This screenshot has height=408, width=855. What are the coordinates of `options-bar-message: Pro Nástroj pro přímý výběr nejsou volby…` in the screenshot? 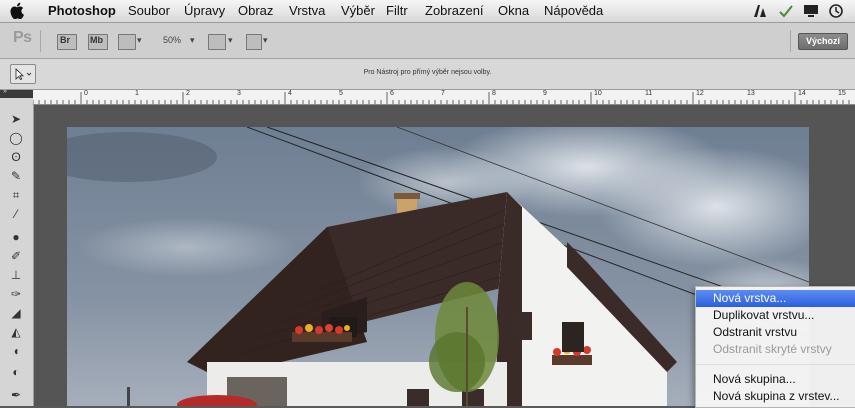 It's located at (427, 72).